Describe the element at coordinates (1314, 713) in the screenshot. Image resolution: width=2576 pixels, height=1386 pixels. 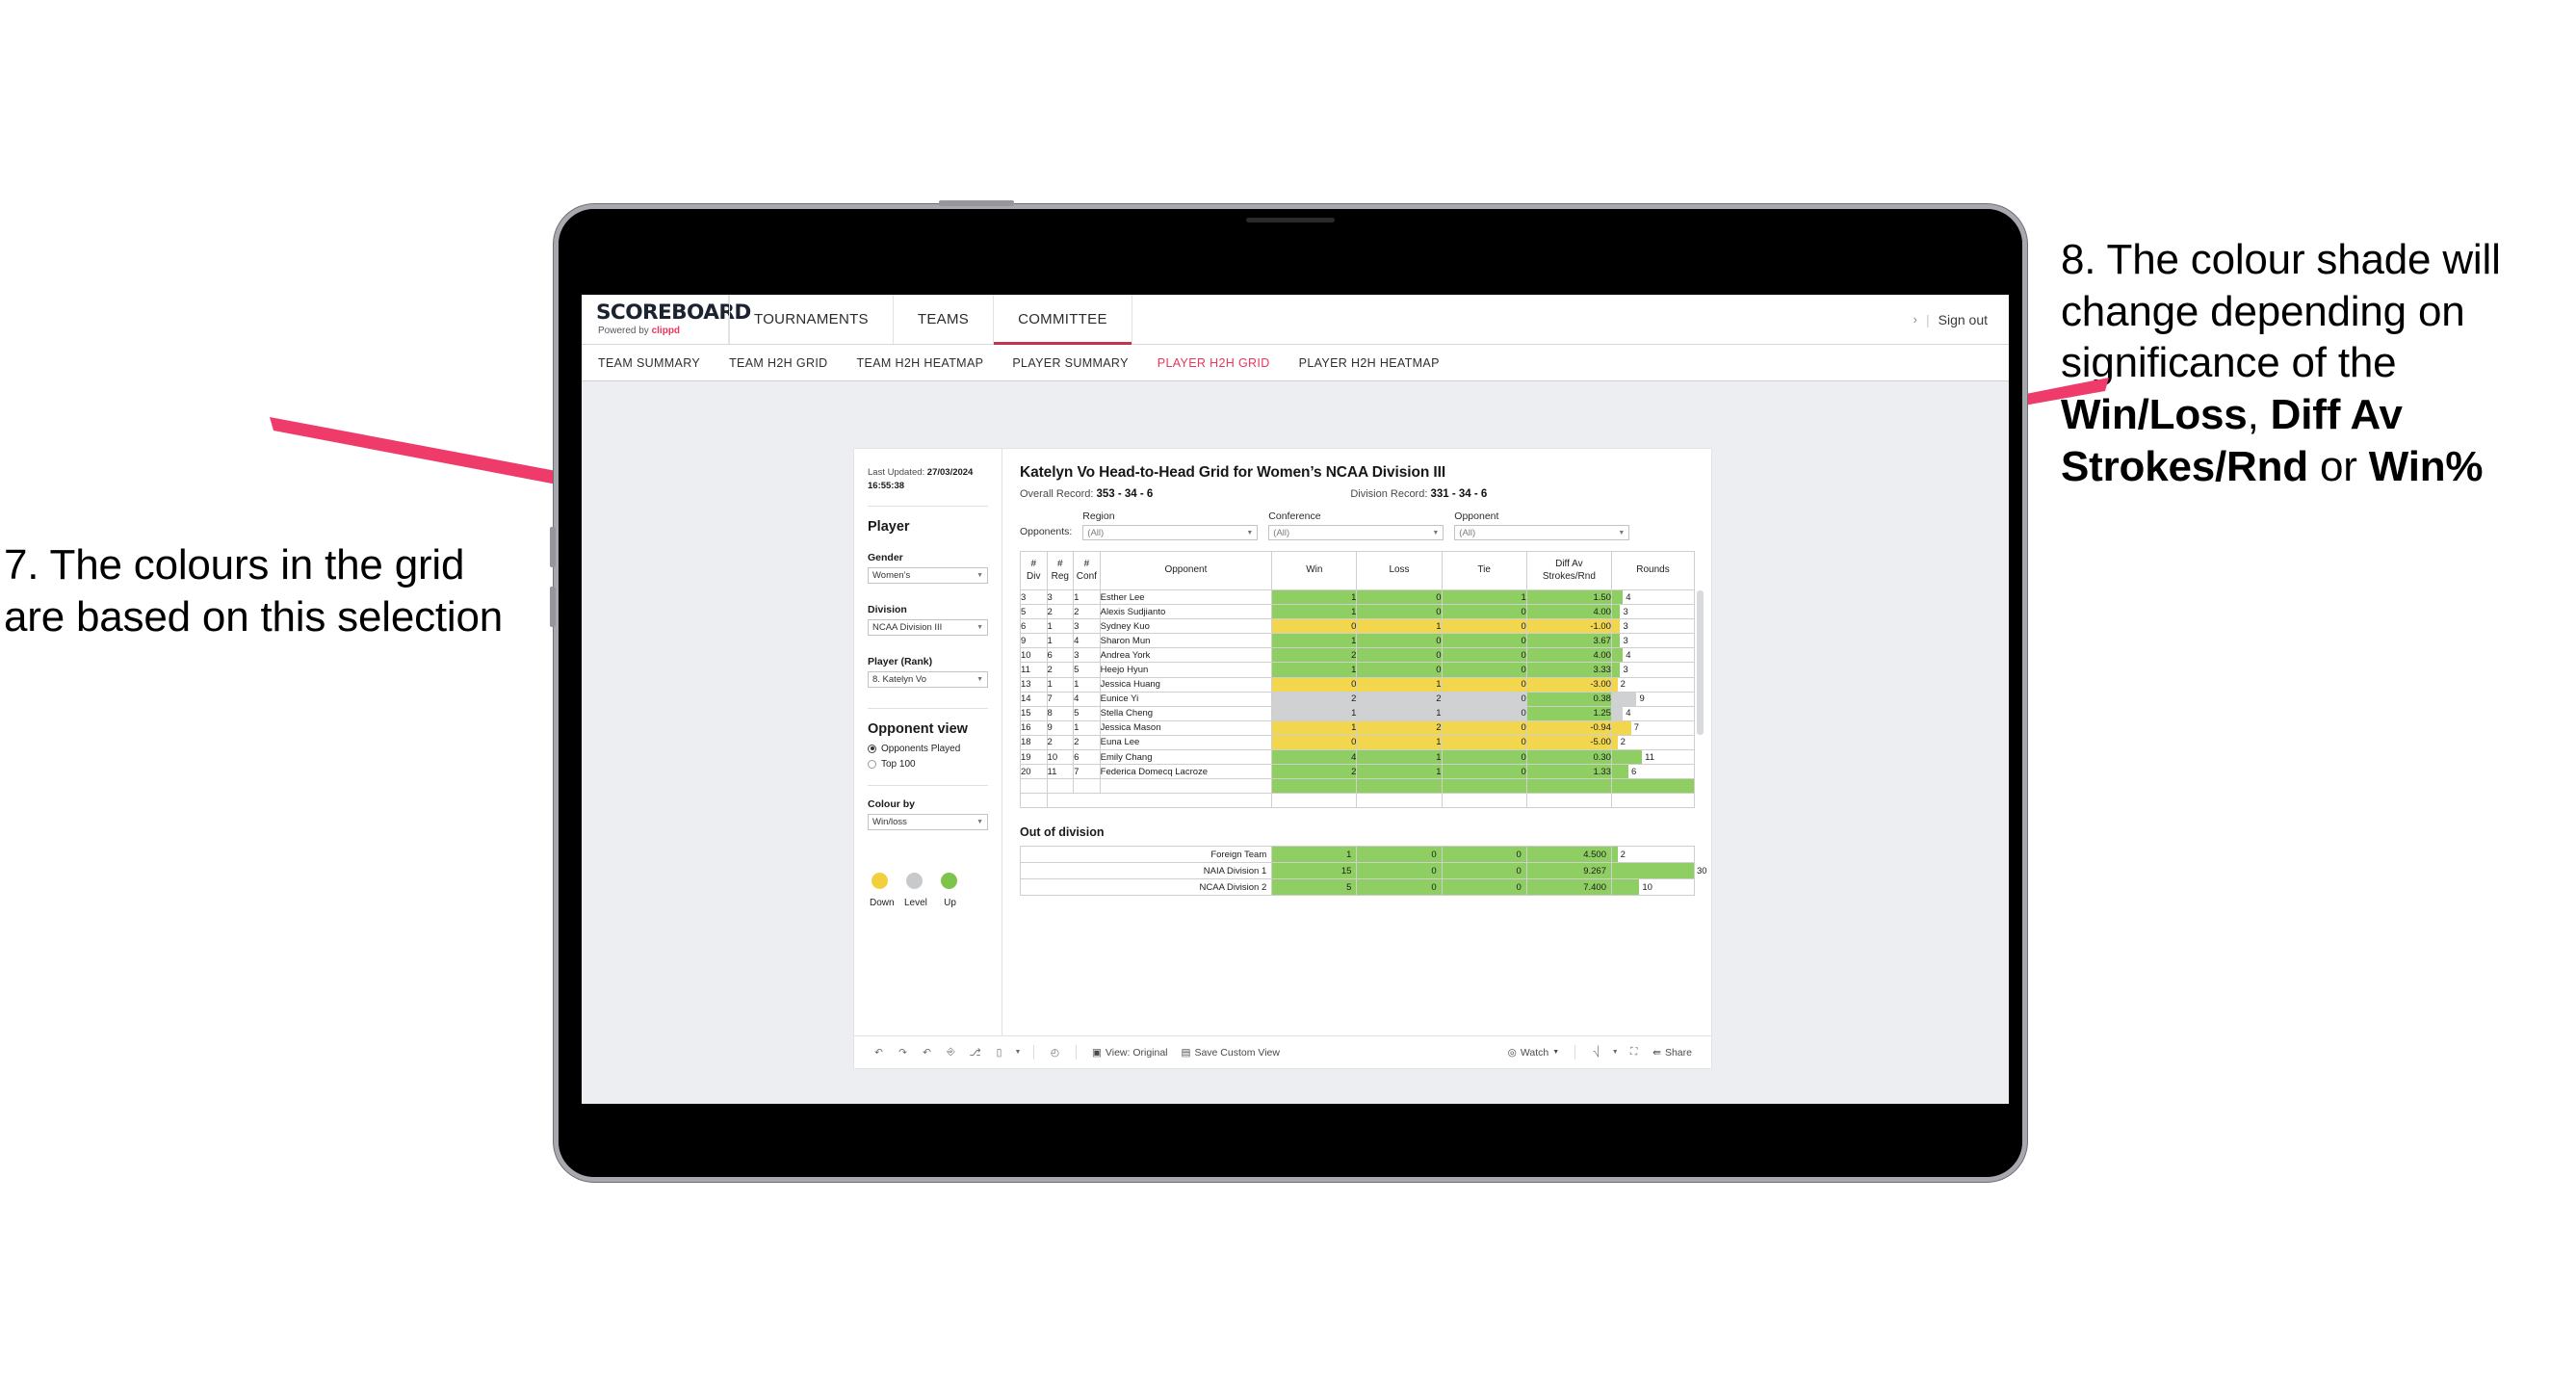
I see `cell-win: 1` at that location.